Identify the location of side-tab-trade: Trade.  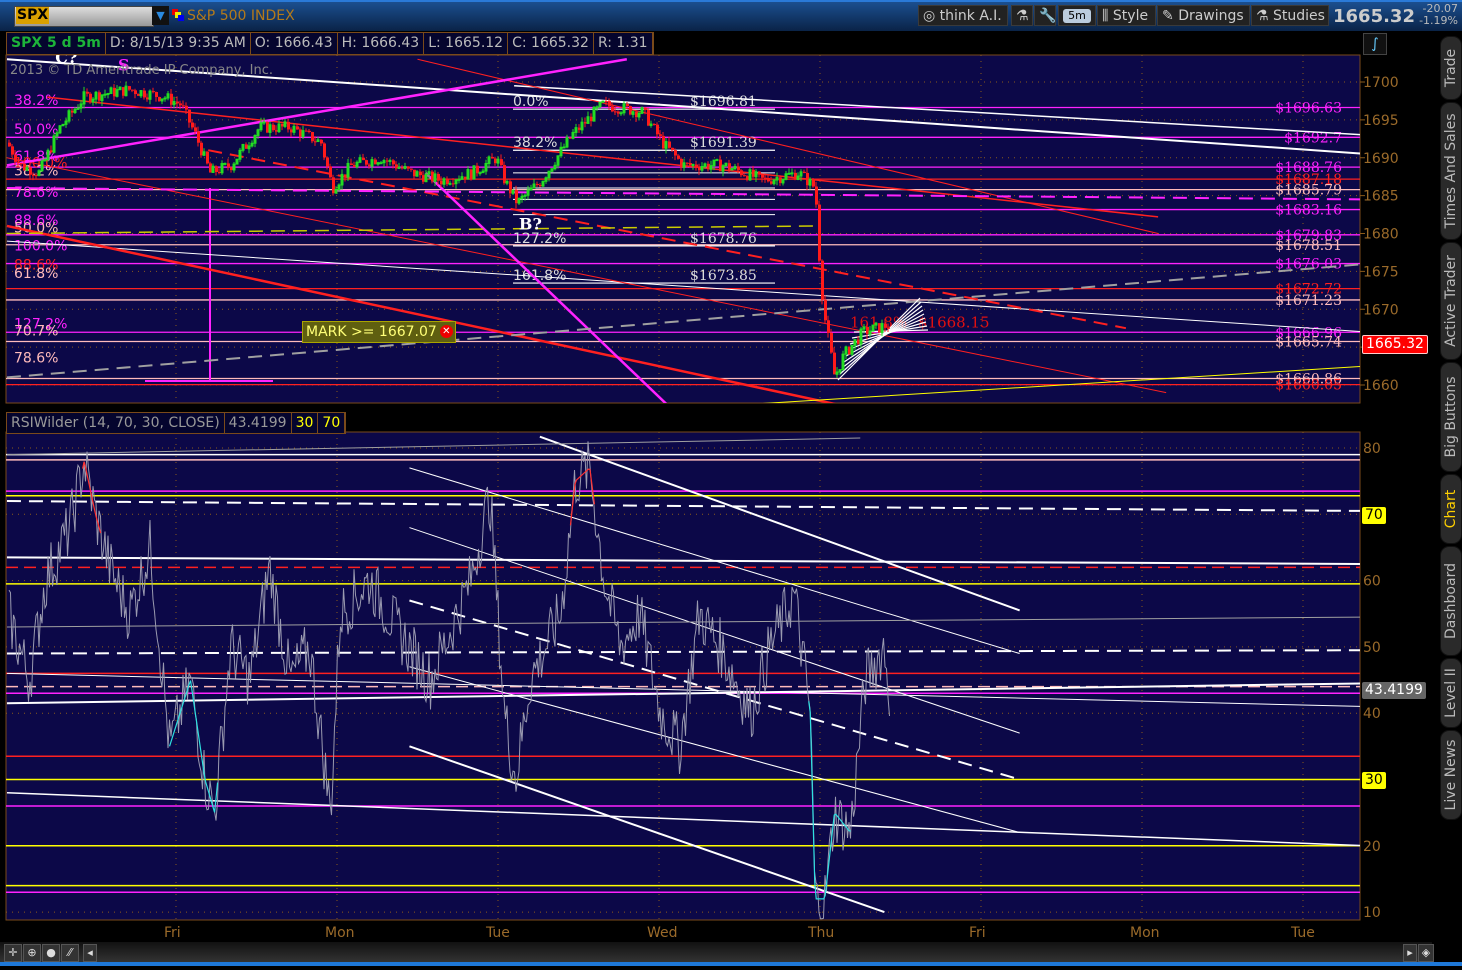
(1451, 68).